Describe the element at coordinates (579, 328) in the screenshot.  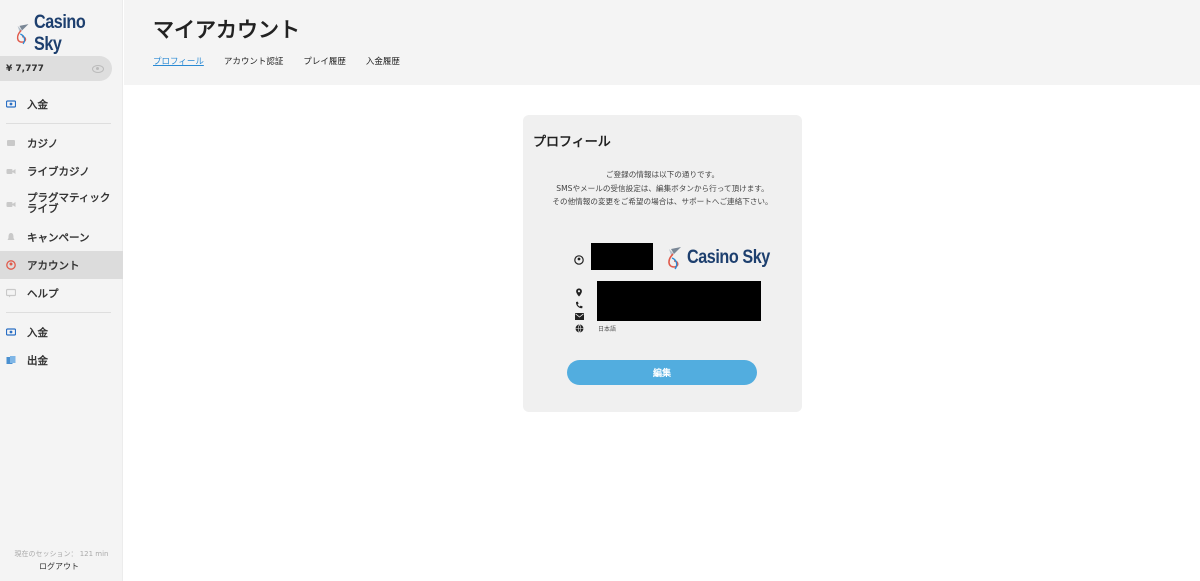
I see `globe-icon` at that location.